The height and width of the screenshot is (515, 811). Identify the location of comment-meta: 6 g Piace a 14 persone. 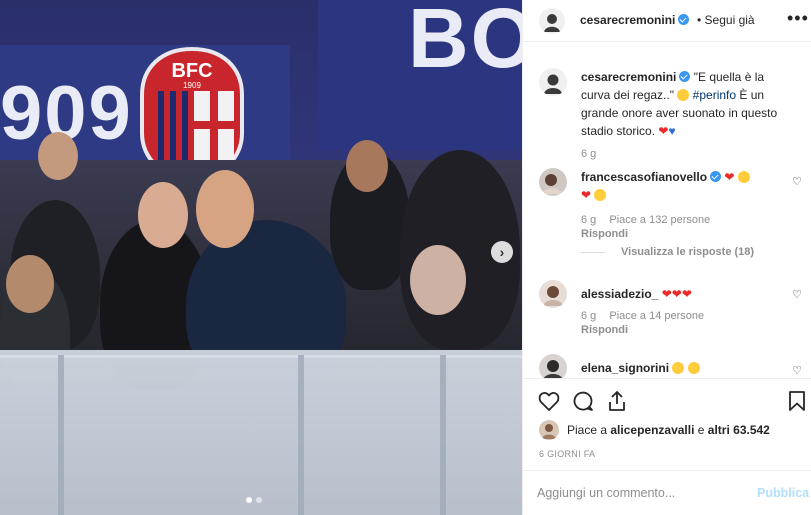
(647, 316).